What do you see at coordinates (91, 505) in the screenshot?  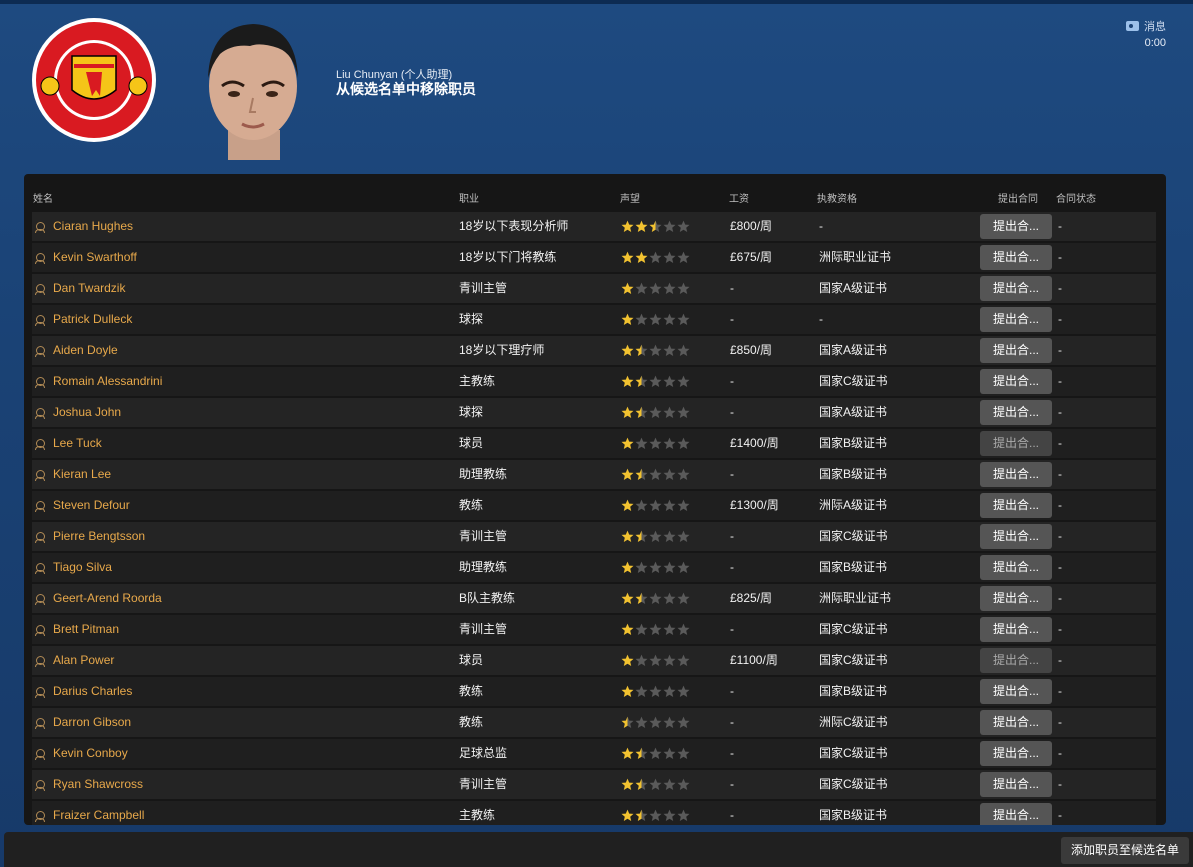 I see `staff-name-link: Steven Defour` at bounding box center [91, 505].